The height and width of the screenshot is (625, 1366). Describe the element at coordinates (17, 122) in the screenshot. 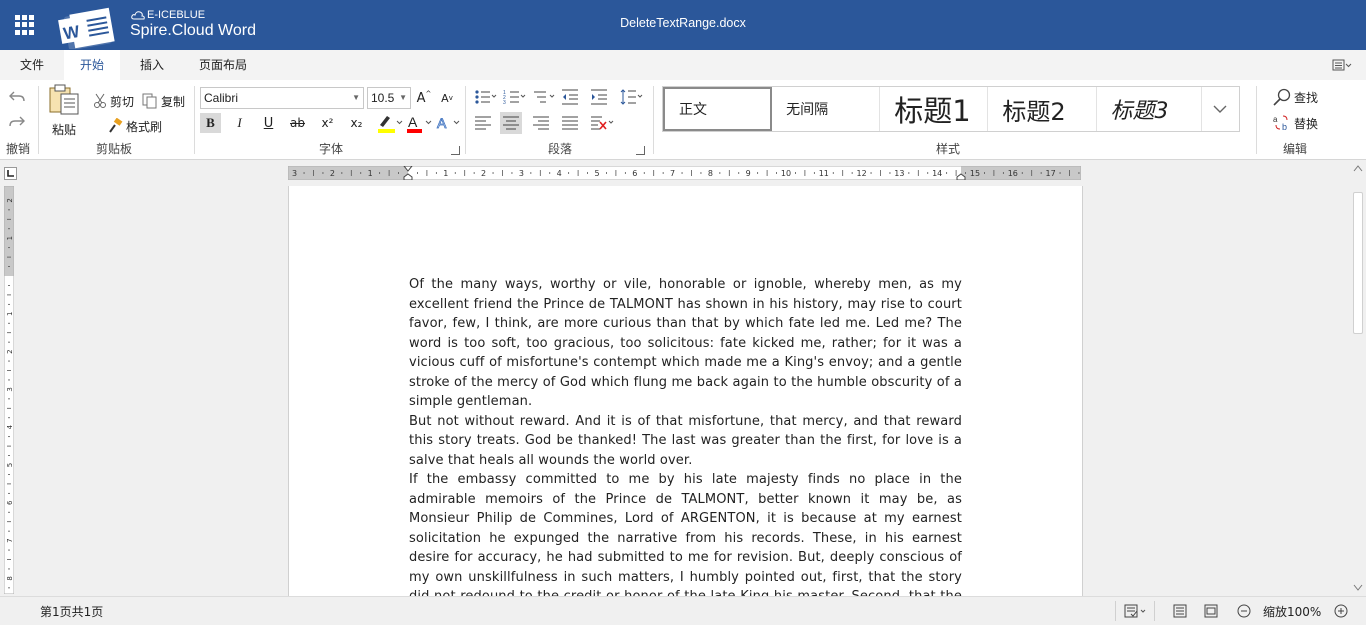

I see `redo-icon` at that location.